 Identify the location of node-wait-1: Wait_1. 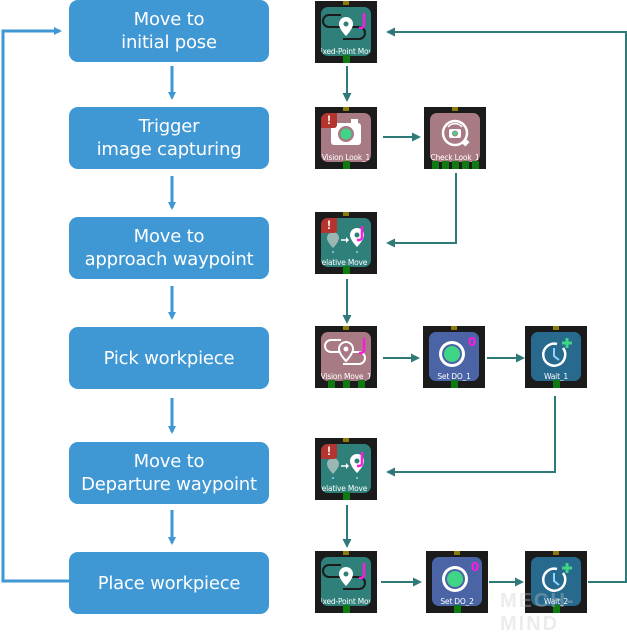
(556, 357).